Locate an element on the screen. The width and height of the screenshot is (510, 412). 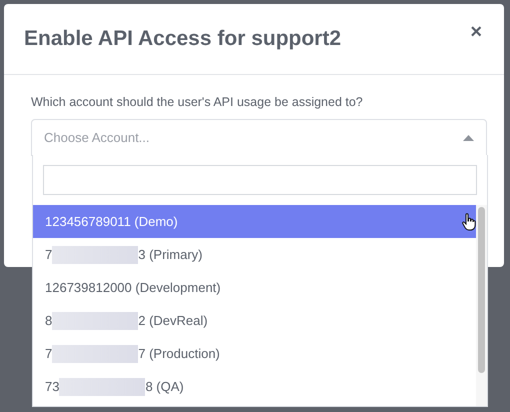
question-label: Which account should the user's API usage be assigned to? is located at coordinates (197, 102).